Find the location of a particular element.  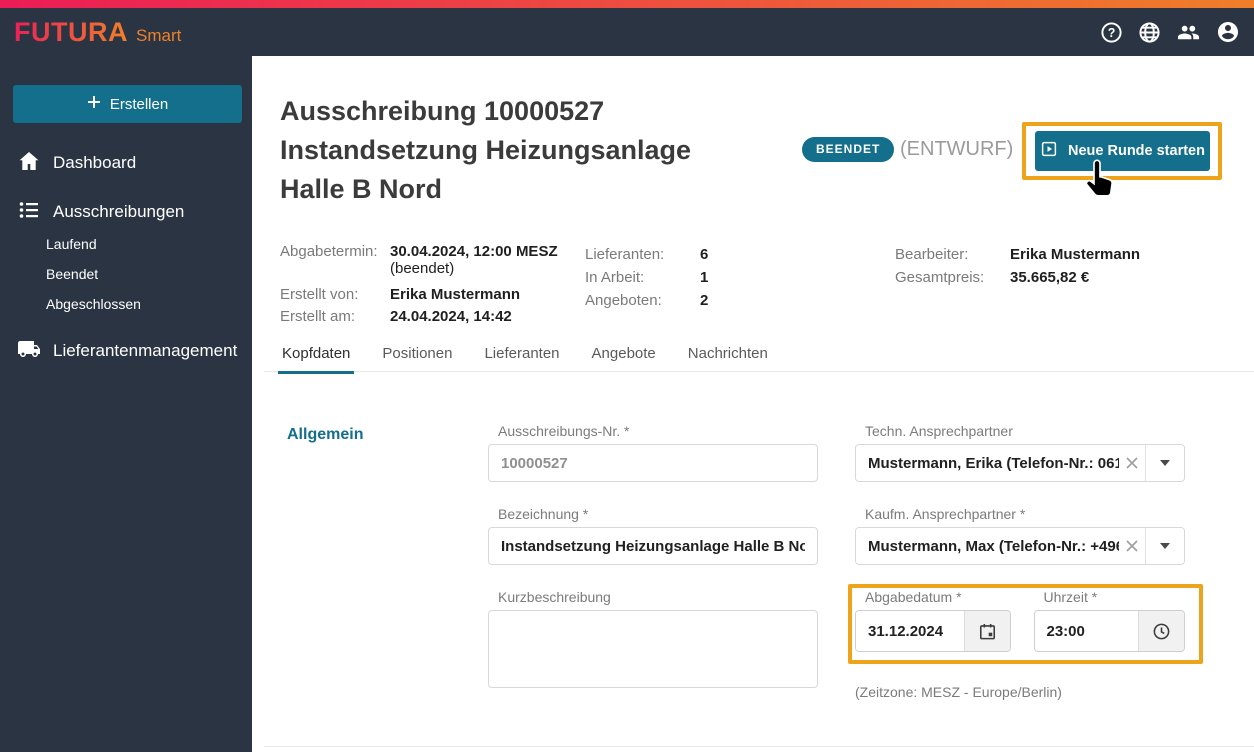

tab-lieferanten: Lieferanten is located at coordinates (521, 357).